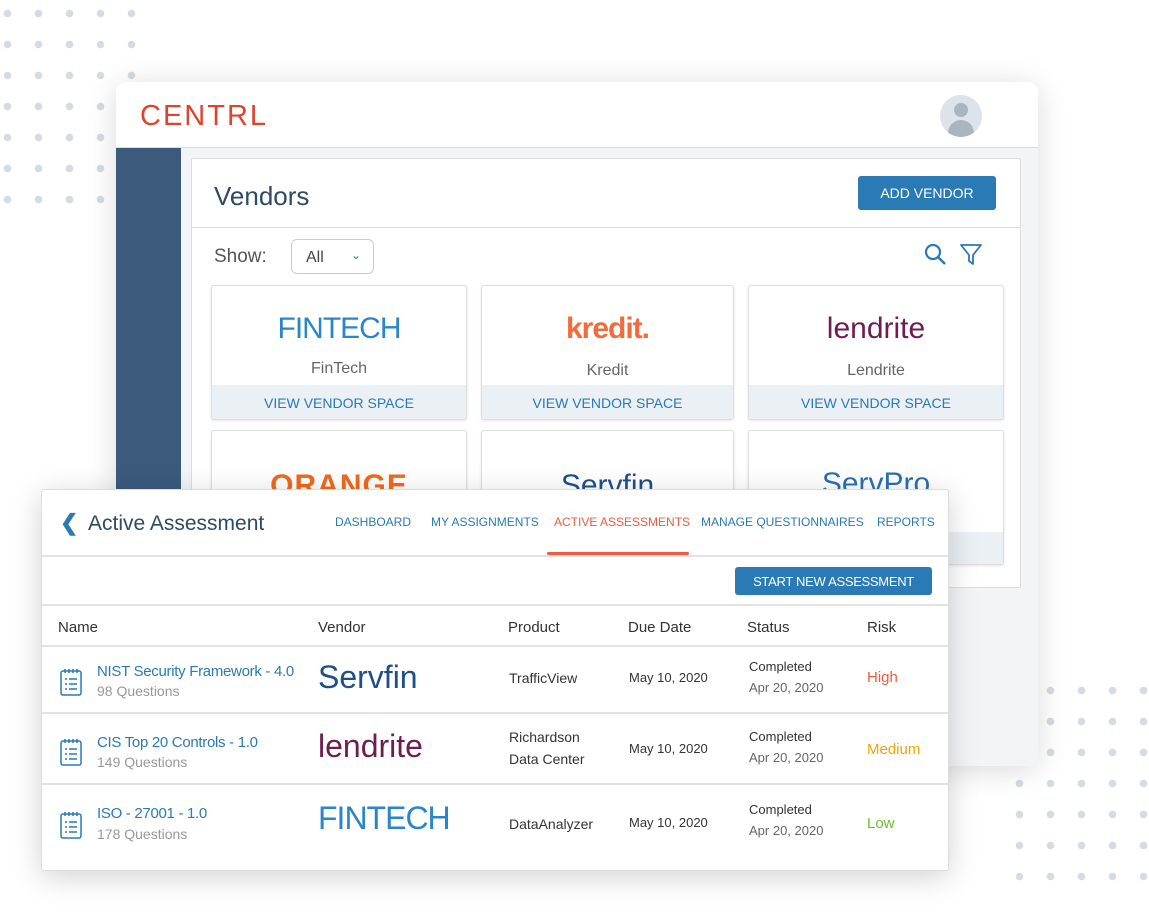  What do you see at coordinates (78, 627) in the screenshot?
I see `column-header-name: Name` at bounding box center [78, 627].